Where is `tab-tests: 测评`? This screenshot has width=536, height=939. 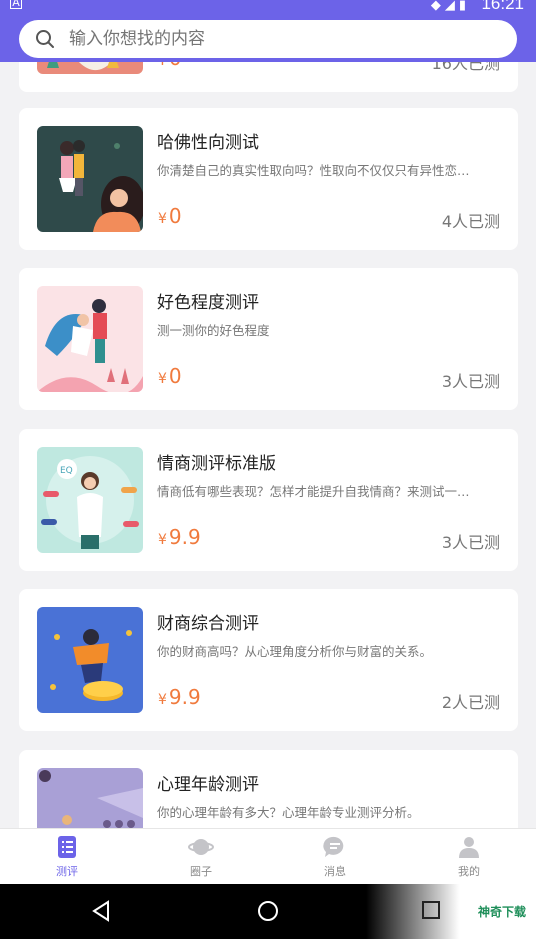
tab-tests: 测评 is located at coordinates (67, 857).